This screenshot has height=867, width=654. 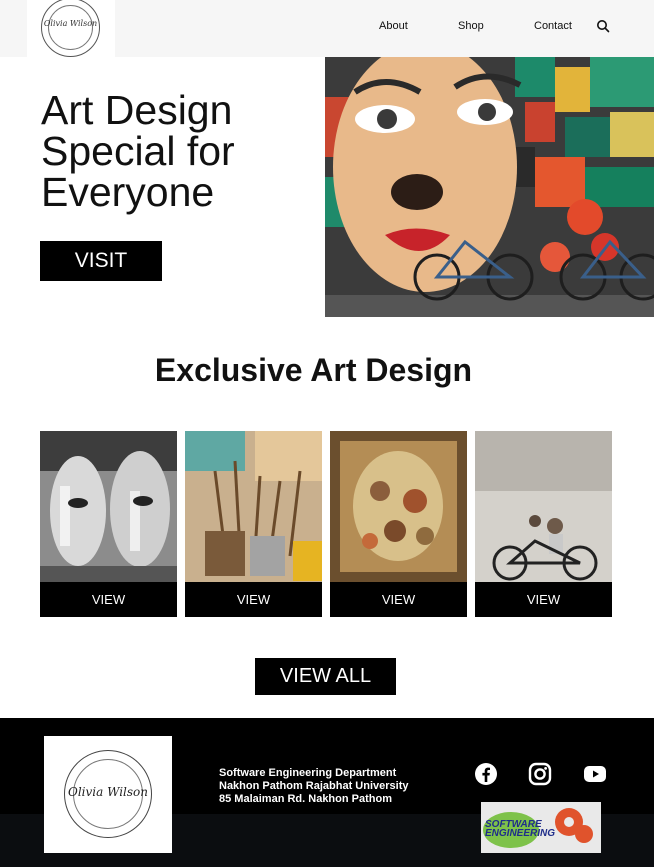 I want to click on hero-title-line3: Everyone, so click(x=128, y=192).